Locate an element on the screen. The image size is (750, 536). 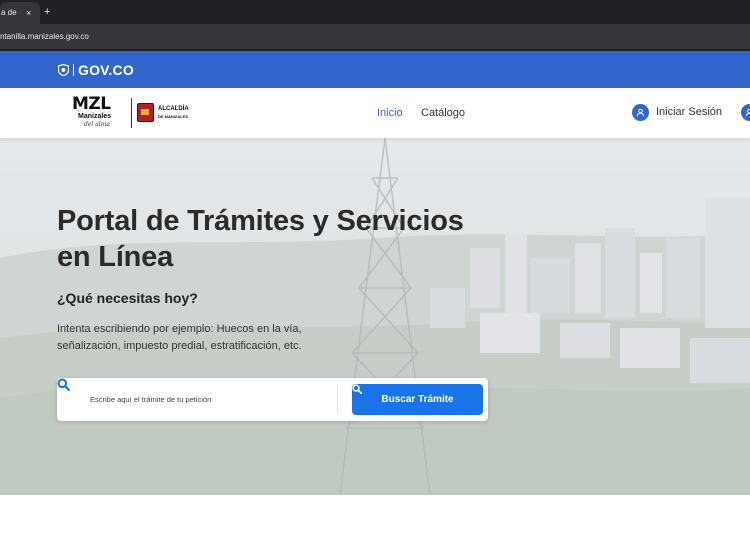
gov-co-bar: GOV.CO is located at coordinates (375, 69).